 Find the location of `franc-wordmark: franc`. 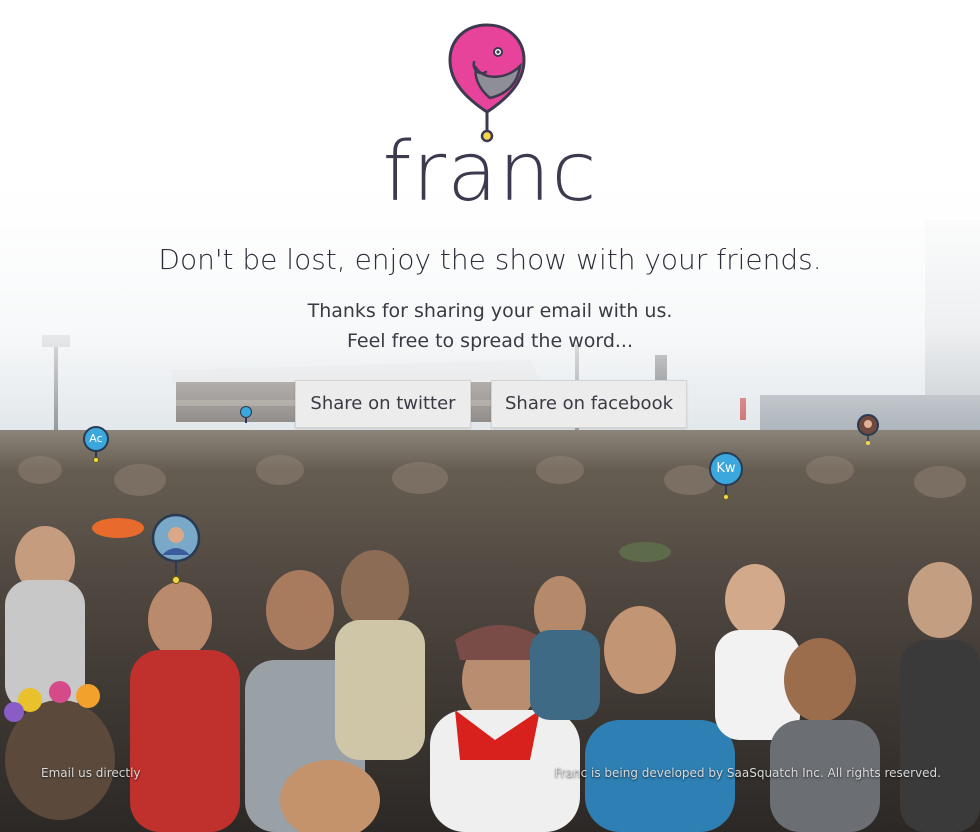

franc-wordmark: franc is located at coordinates (490, 172).